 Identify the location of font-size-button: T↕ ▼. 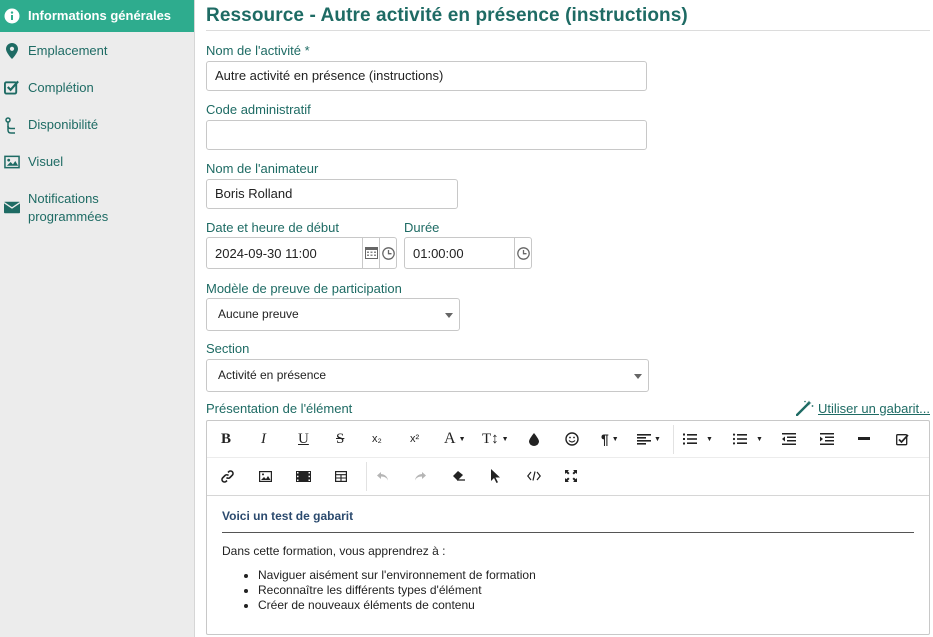
(495, 439).